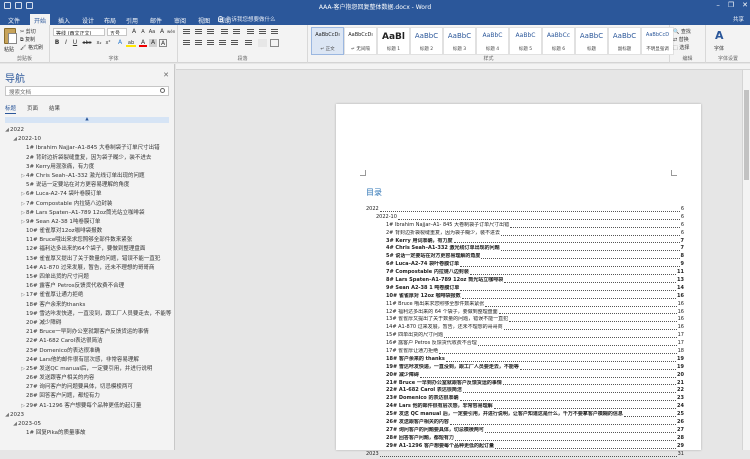 This screenshot has height=459, width=750. What do you see at coordinates (88, 378) in the screenshot?
I see `nav-heading-item: 26# 发送跟客户相关的内容` at bounding box center [88, 378].